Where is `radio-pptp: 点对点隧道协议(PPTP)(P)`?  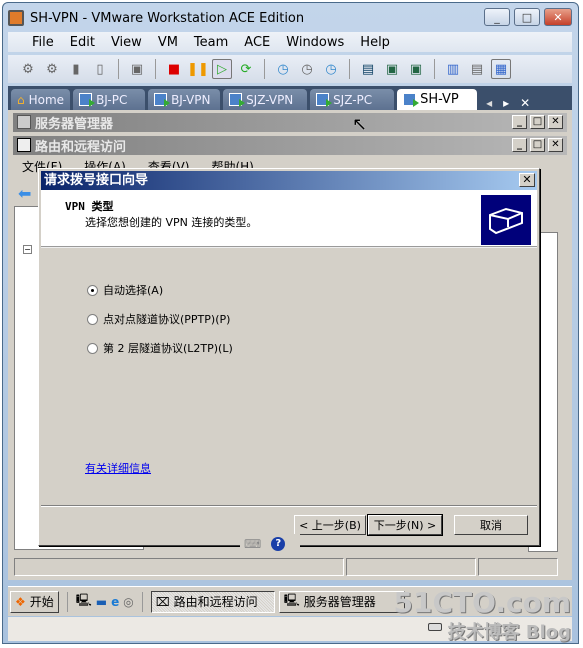 radio-pptp: 点对点隧道协议(PPTP)(P) is located at coordinates (158, 319).